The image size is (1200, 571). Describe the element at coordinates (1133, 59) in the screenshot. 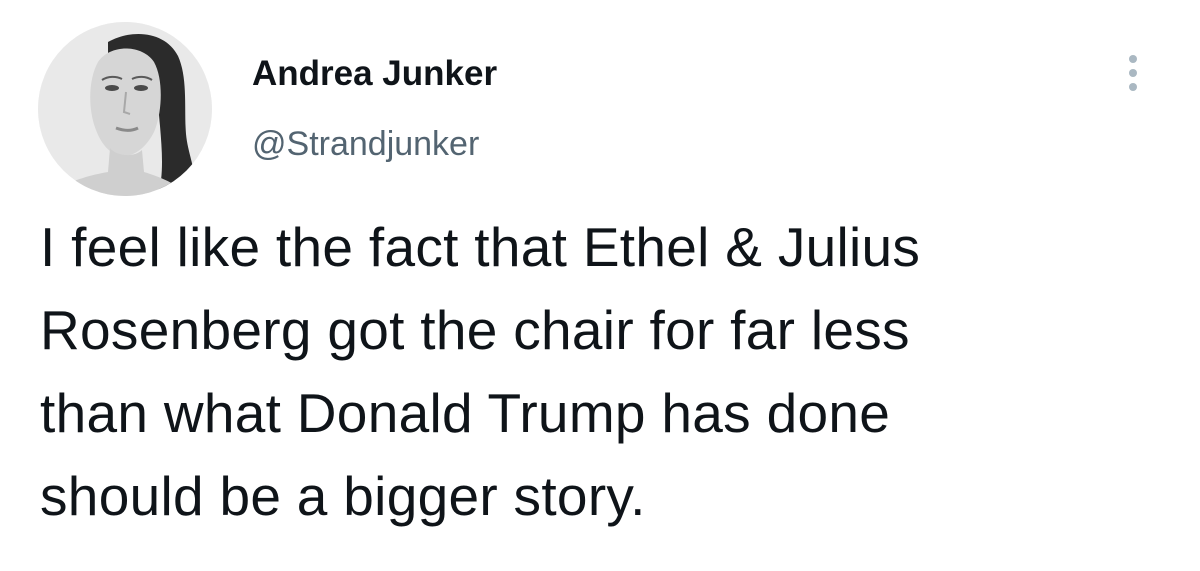

I see `more-options-icon` at that location.